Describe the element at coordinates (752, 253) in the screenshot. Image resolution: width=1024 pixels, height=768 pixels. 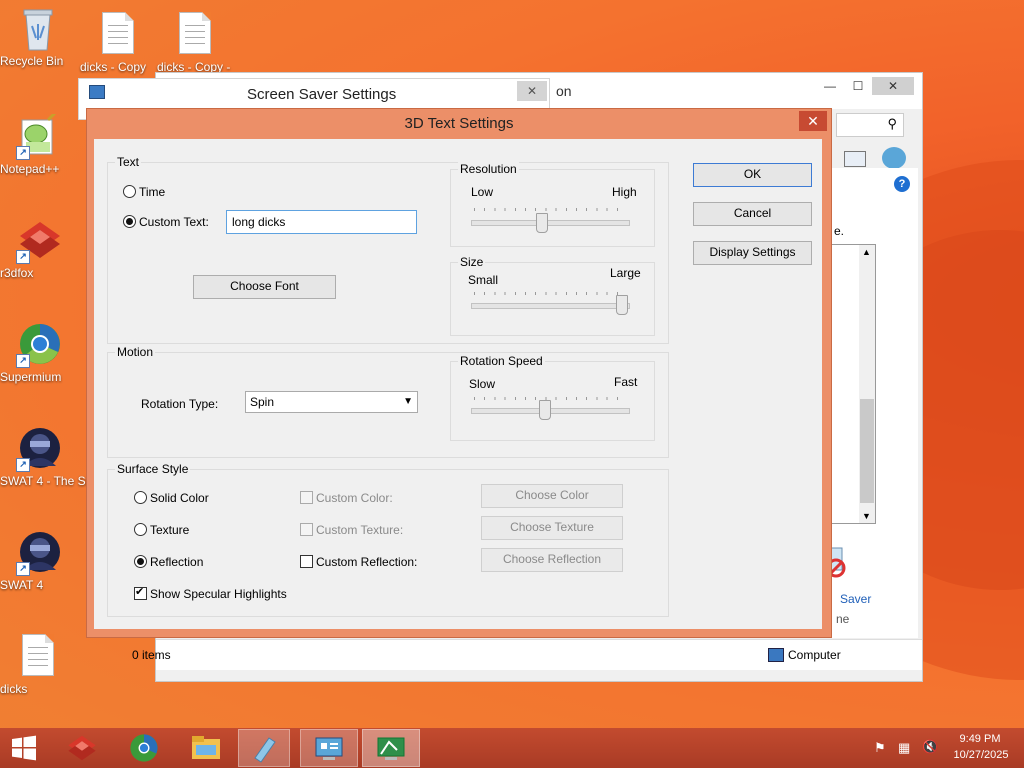
I see `display-settings-button: Display Settings` at that location.